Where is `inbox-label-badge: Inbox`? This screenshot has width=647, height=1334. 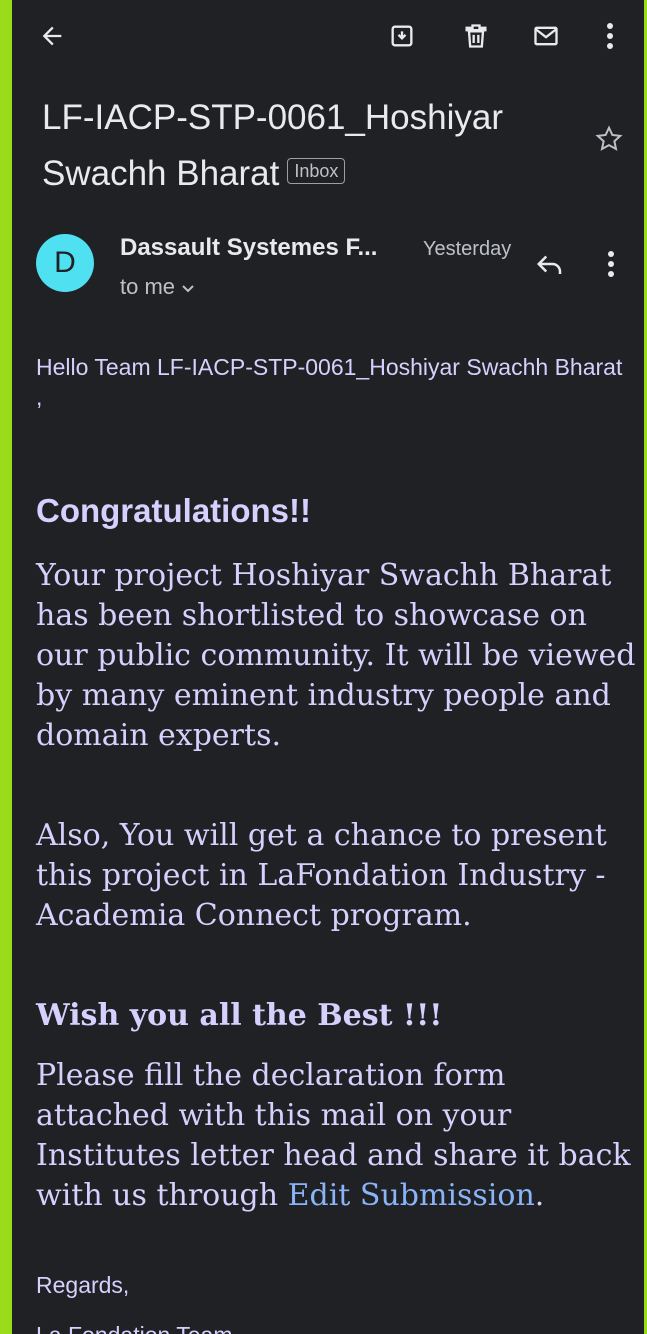
inbox-label-badge: Inbox is located at coordinates (316, 170).